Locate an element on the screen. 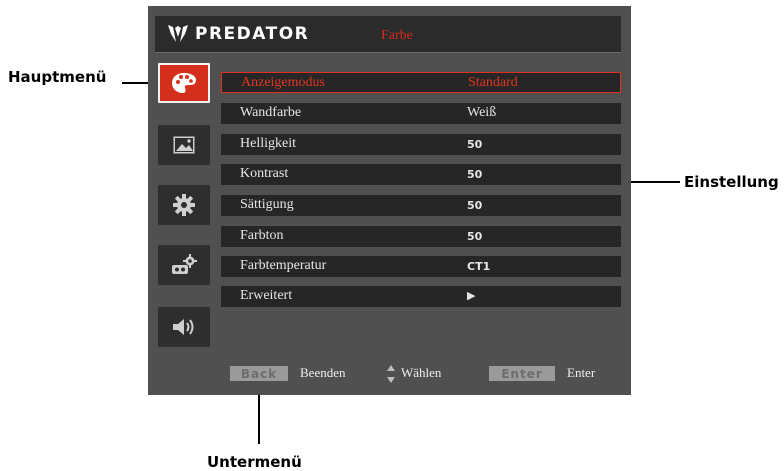 Image resolution: width=784 pixels, height=471 pixels. osd-header: PREDATOR Farbe is located at coordinates (388, 34).